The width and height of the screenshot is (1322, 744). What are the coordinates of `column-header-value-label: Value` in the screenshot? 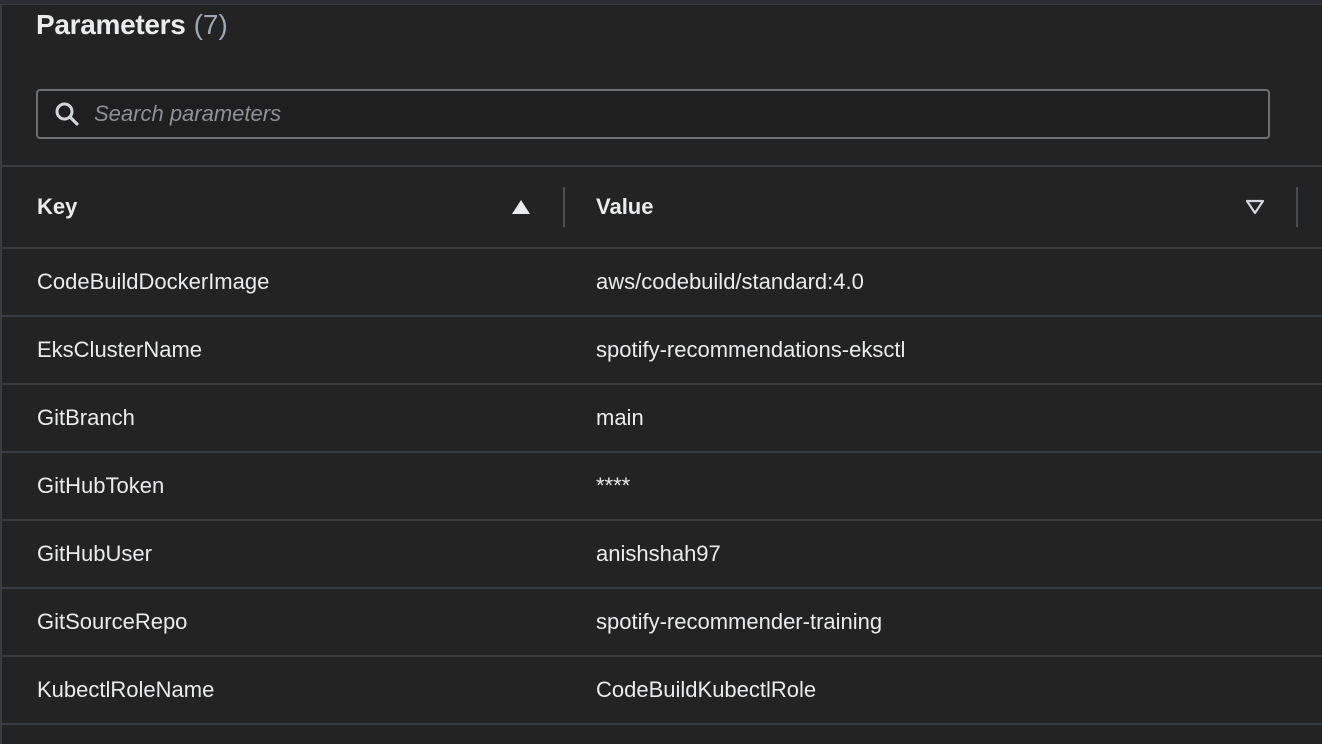 It's located at (625, 206).